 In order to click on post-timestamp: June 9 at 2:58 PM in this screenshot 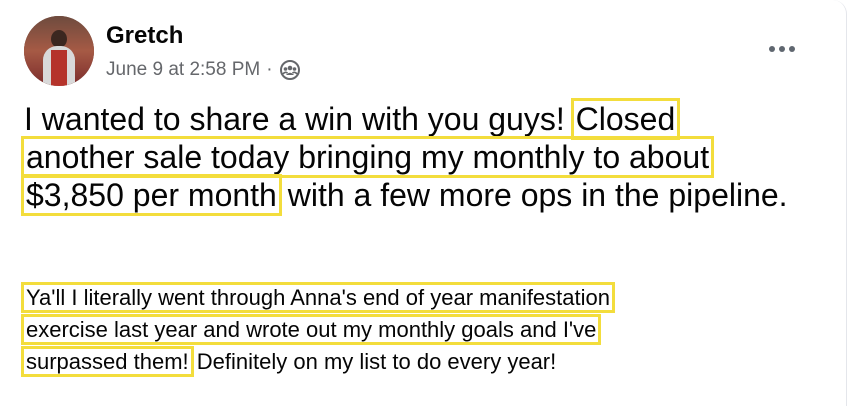, I will do `click(183, 70)`.